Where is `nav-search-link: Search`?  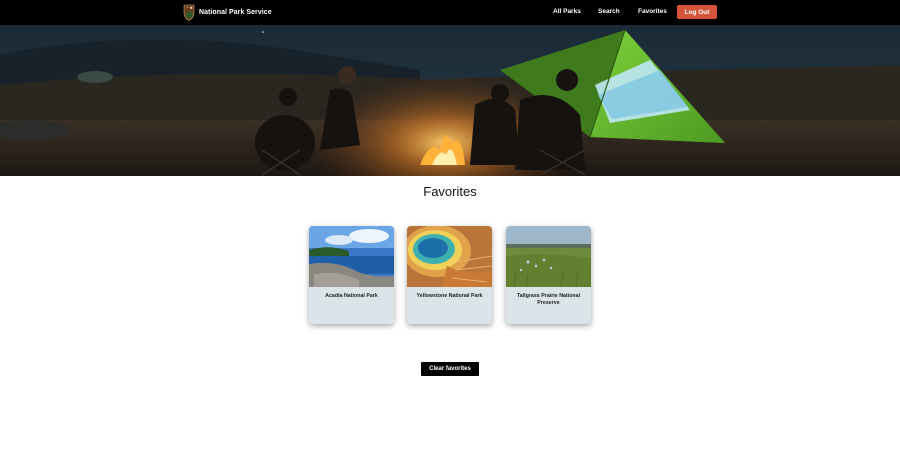 nav-search-link: Search is located at coordinates (609, 11).